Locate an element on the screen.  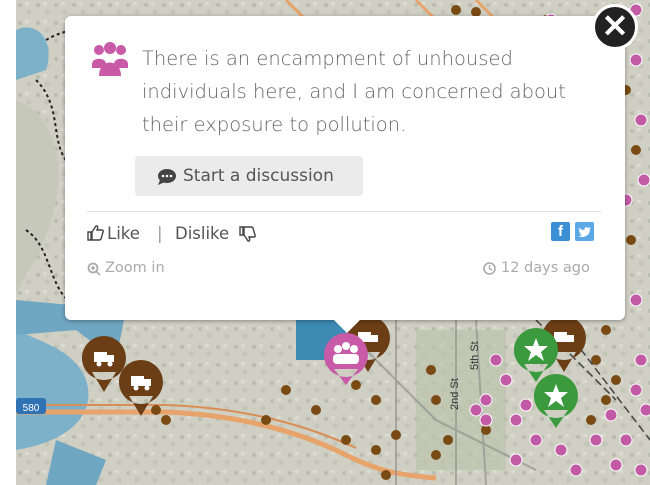
thumbs-down-icon is located at coordinates (247, 234).